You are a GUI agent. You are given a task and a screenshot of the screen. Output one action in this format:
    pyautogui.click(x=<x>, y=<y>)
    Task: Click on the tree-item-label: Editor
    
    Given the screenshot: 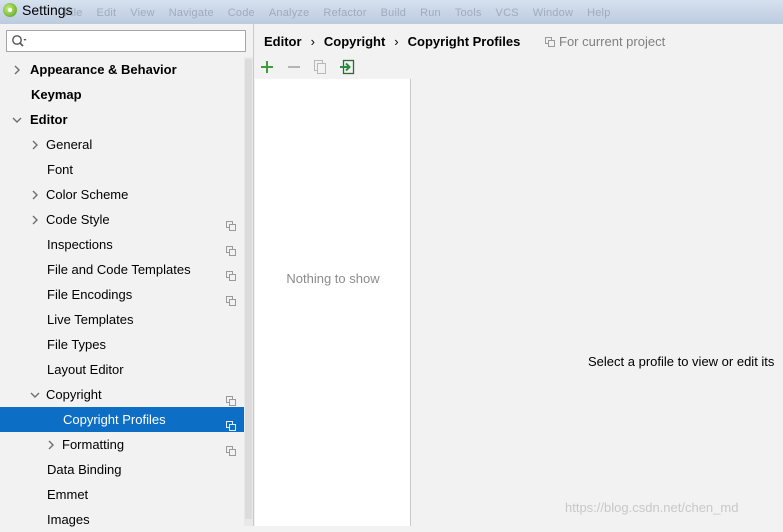 What is the action you would take?
    pyautogui.click(x=49, y=119)
    